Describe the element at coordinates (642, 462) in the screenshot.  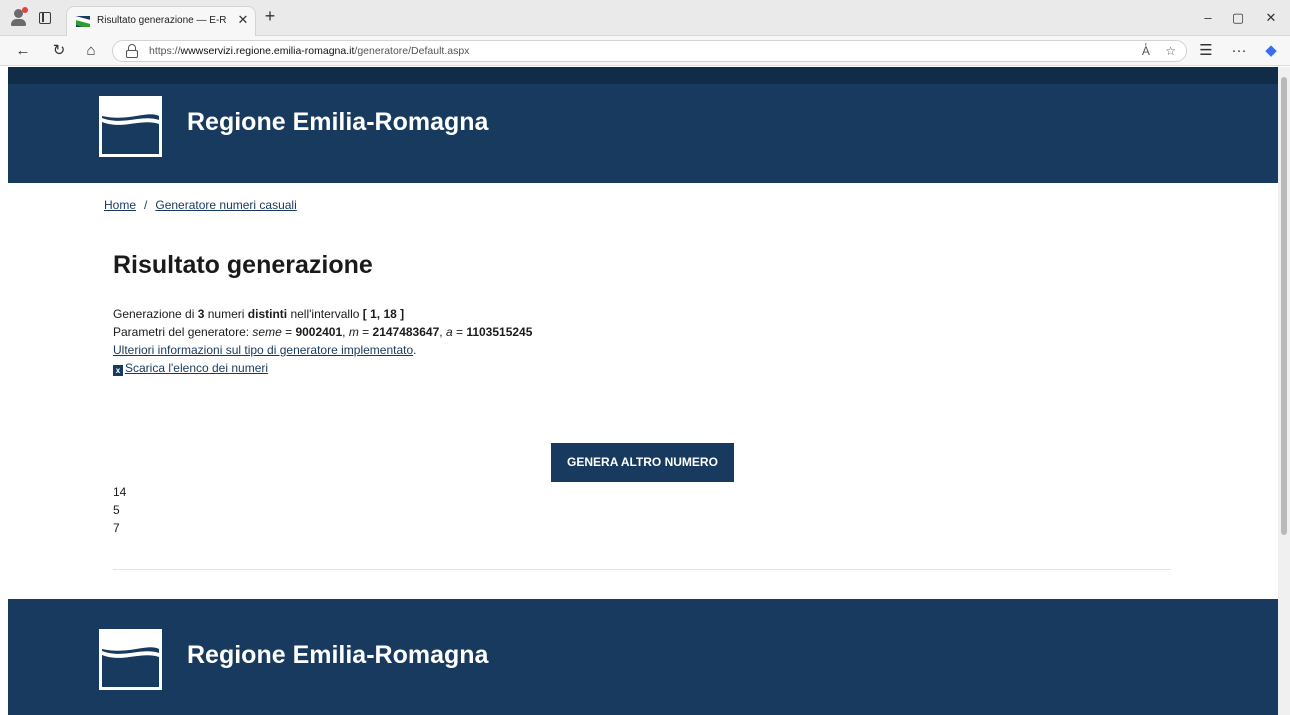
I see `generate-another-button: GENERA ALTRO NUMERO` at that location.